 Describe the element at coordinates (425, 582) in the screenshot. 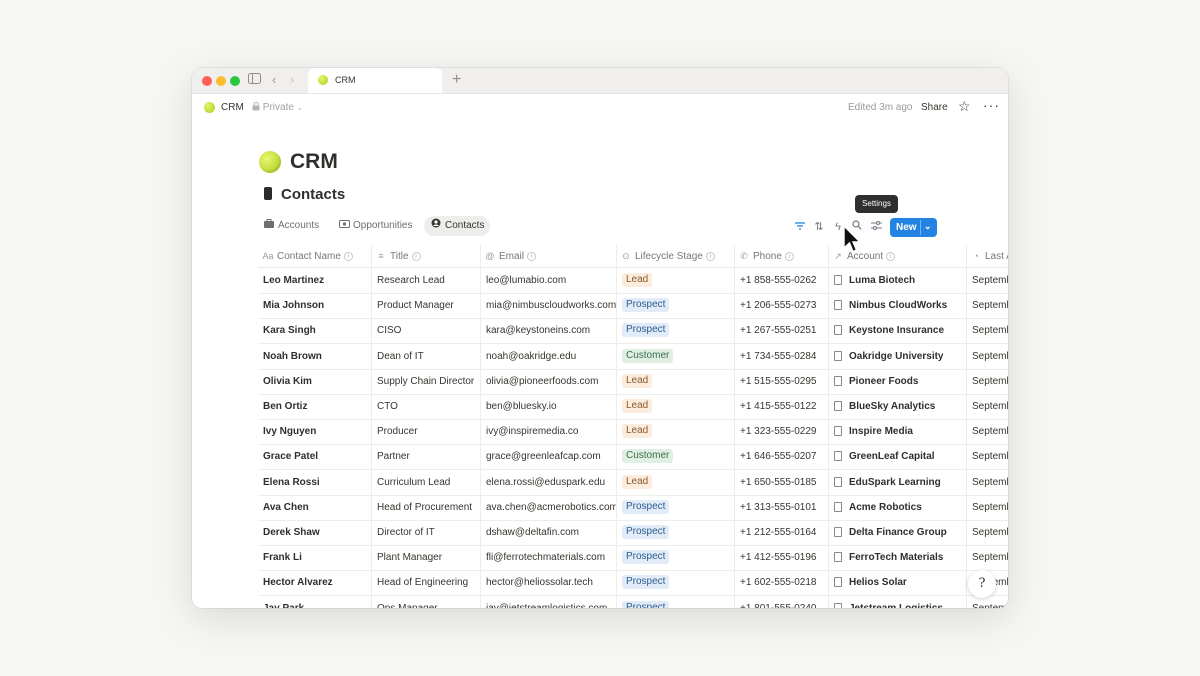

I see `title-cell: Head of Engineering` at that location.